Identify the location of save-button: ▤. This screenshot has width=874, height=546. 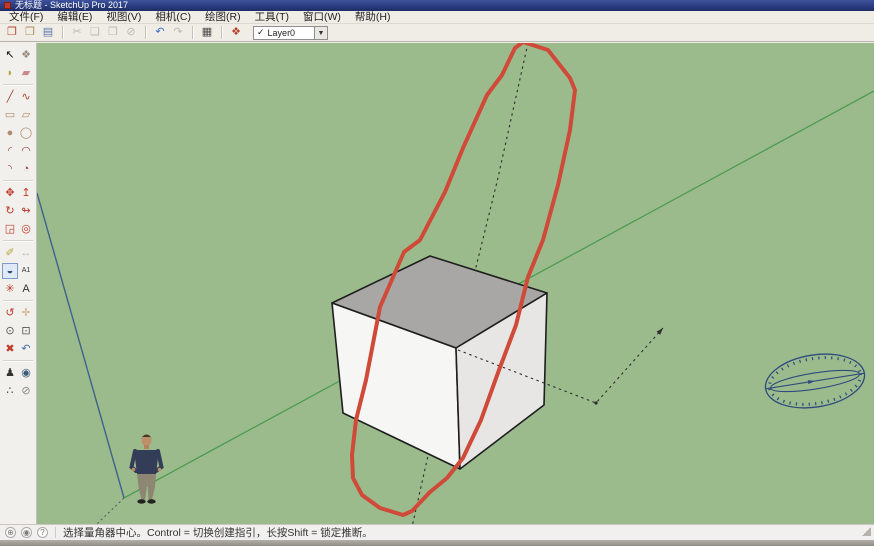
(48, 33).